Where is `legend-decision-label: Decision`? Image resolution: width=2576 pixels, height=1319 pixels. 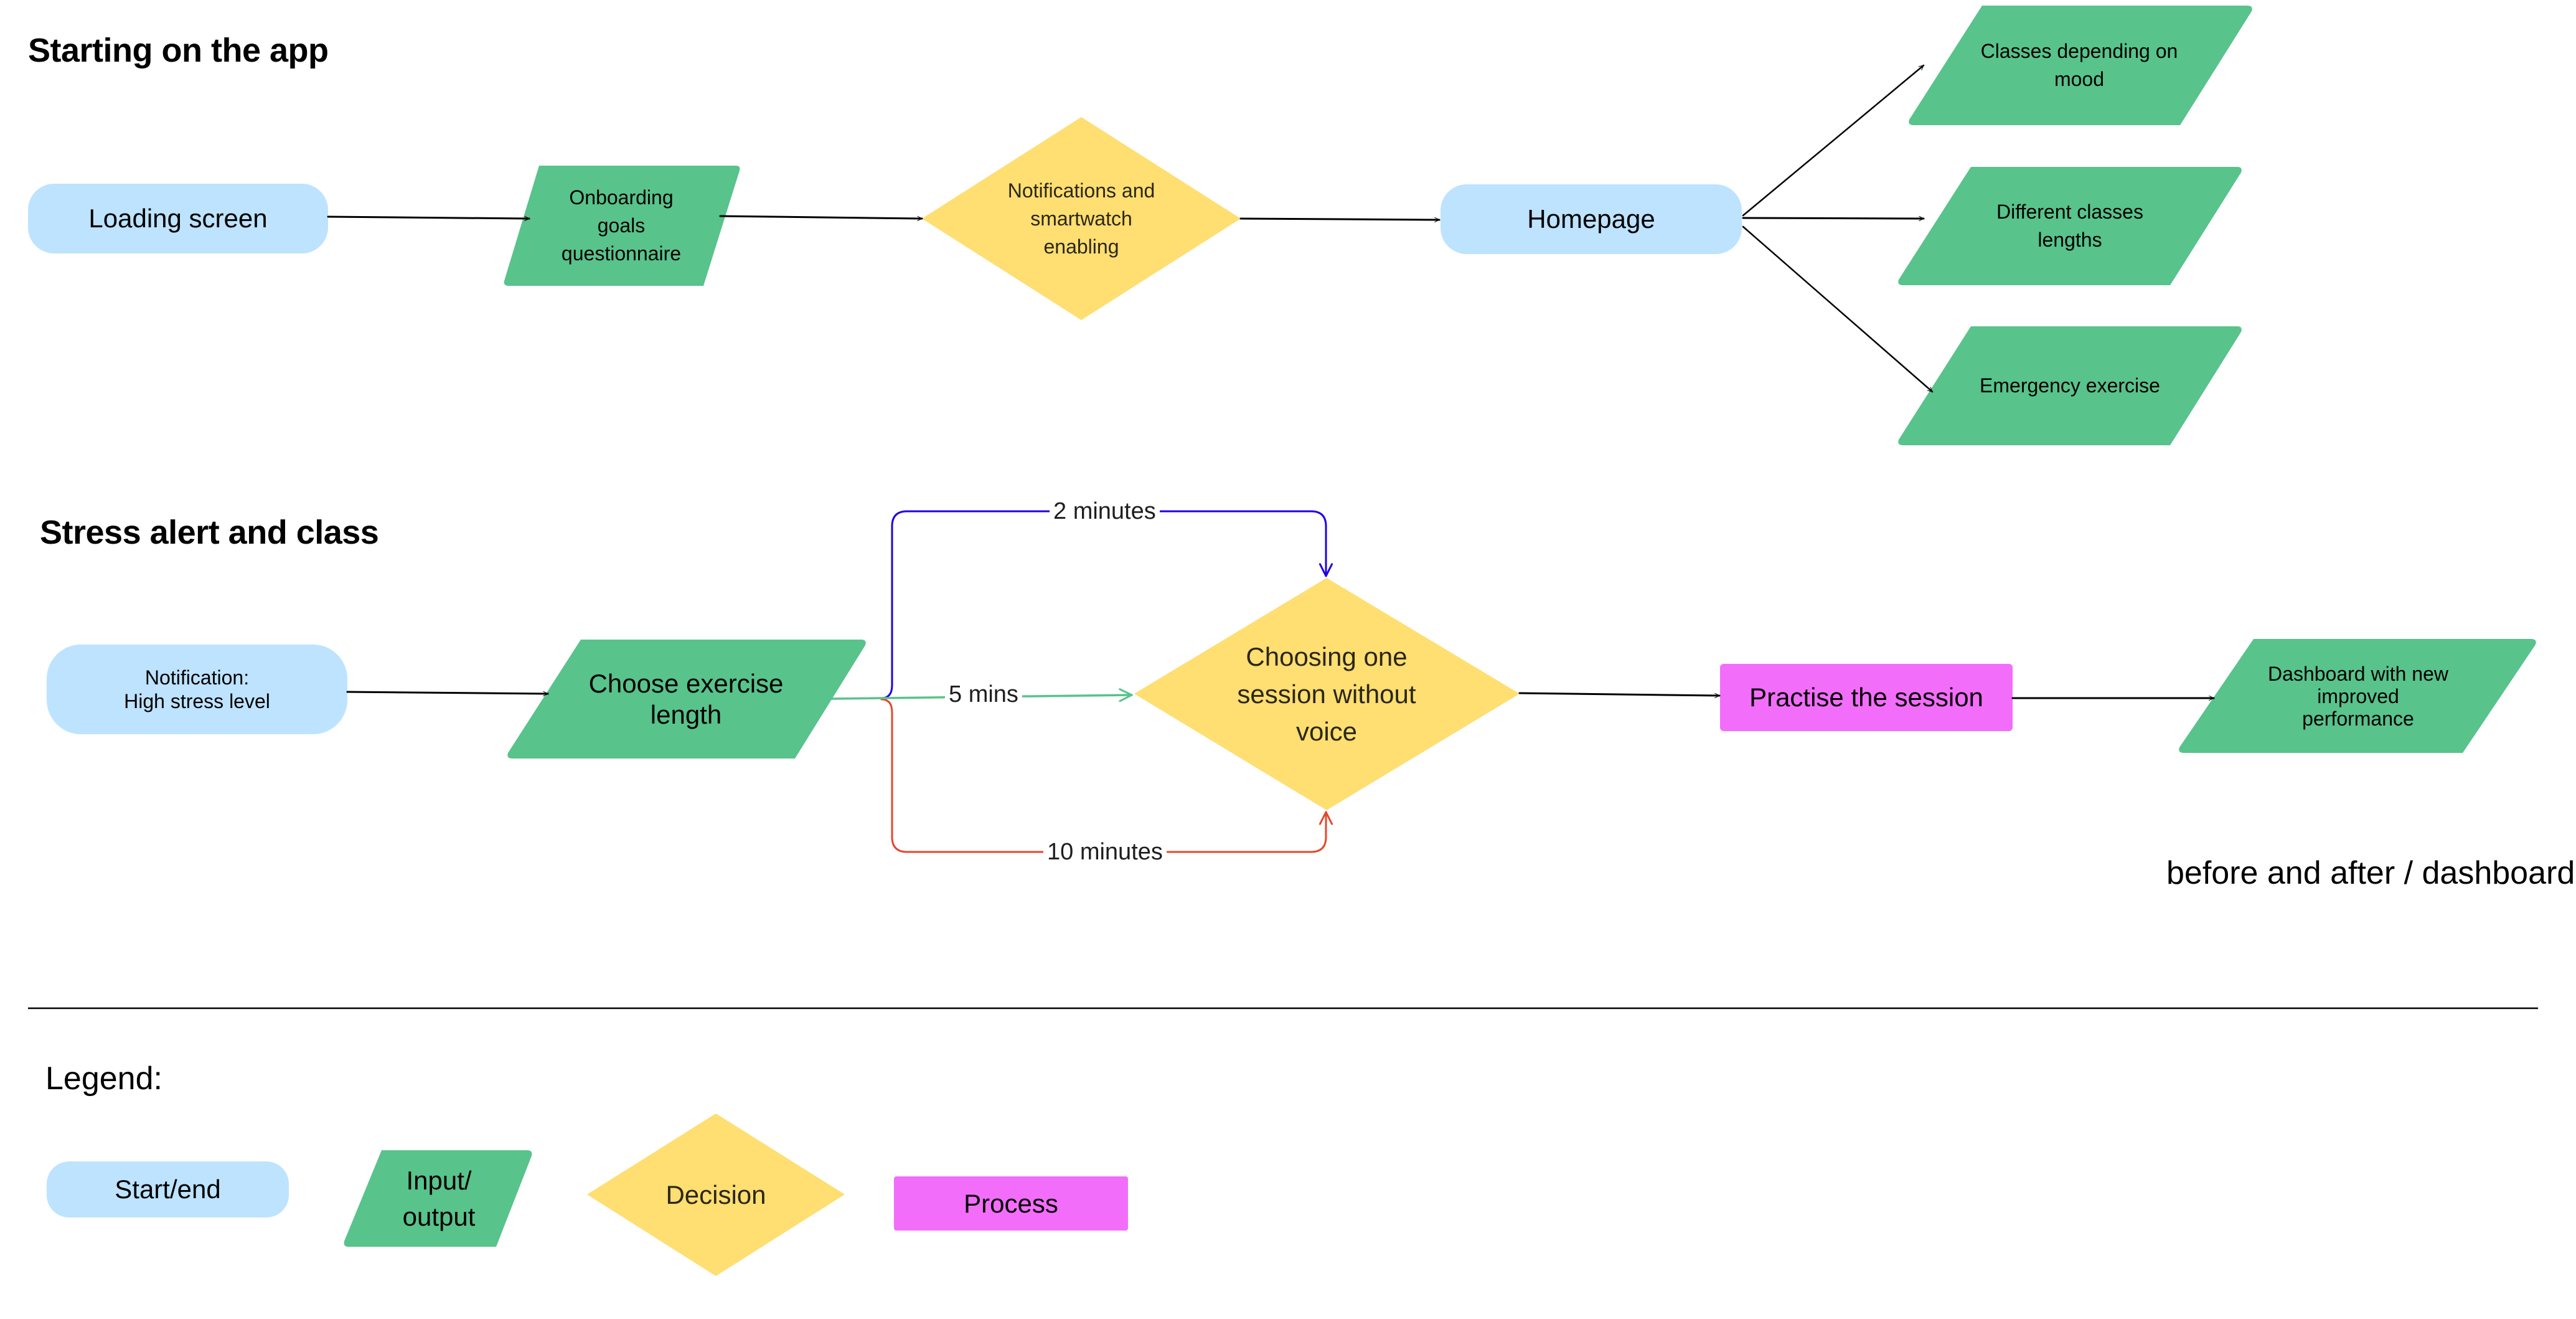
legend-decision-label: Decision is located at coordinates (715, 1194).